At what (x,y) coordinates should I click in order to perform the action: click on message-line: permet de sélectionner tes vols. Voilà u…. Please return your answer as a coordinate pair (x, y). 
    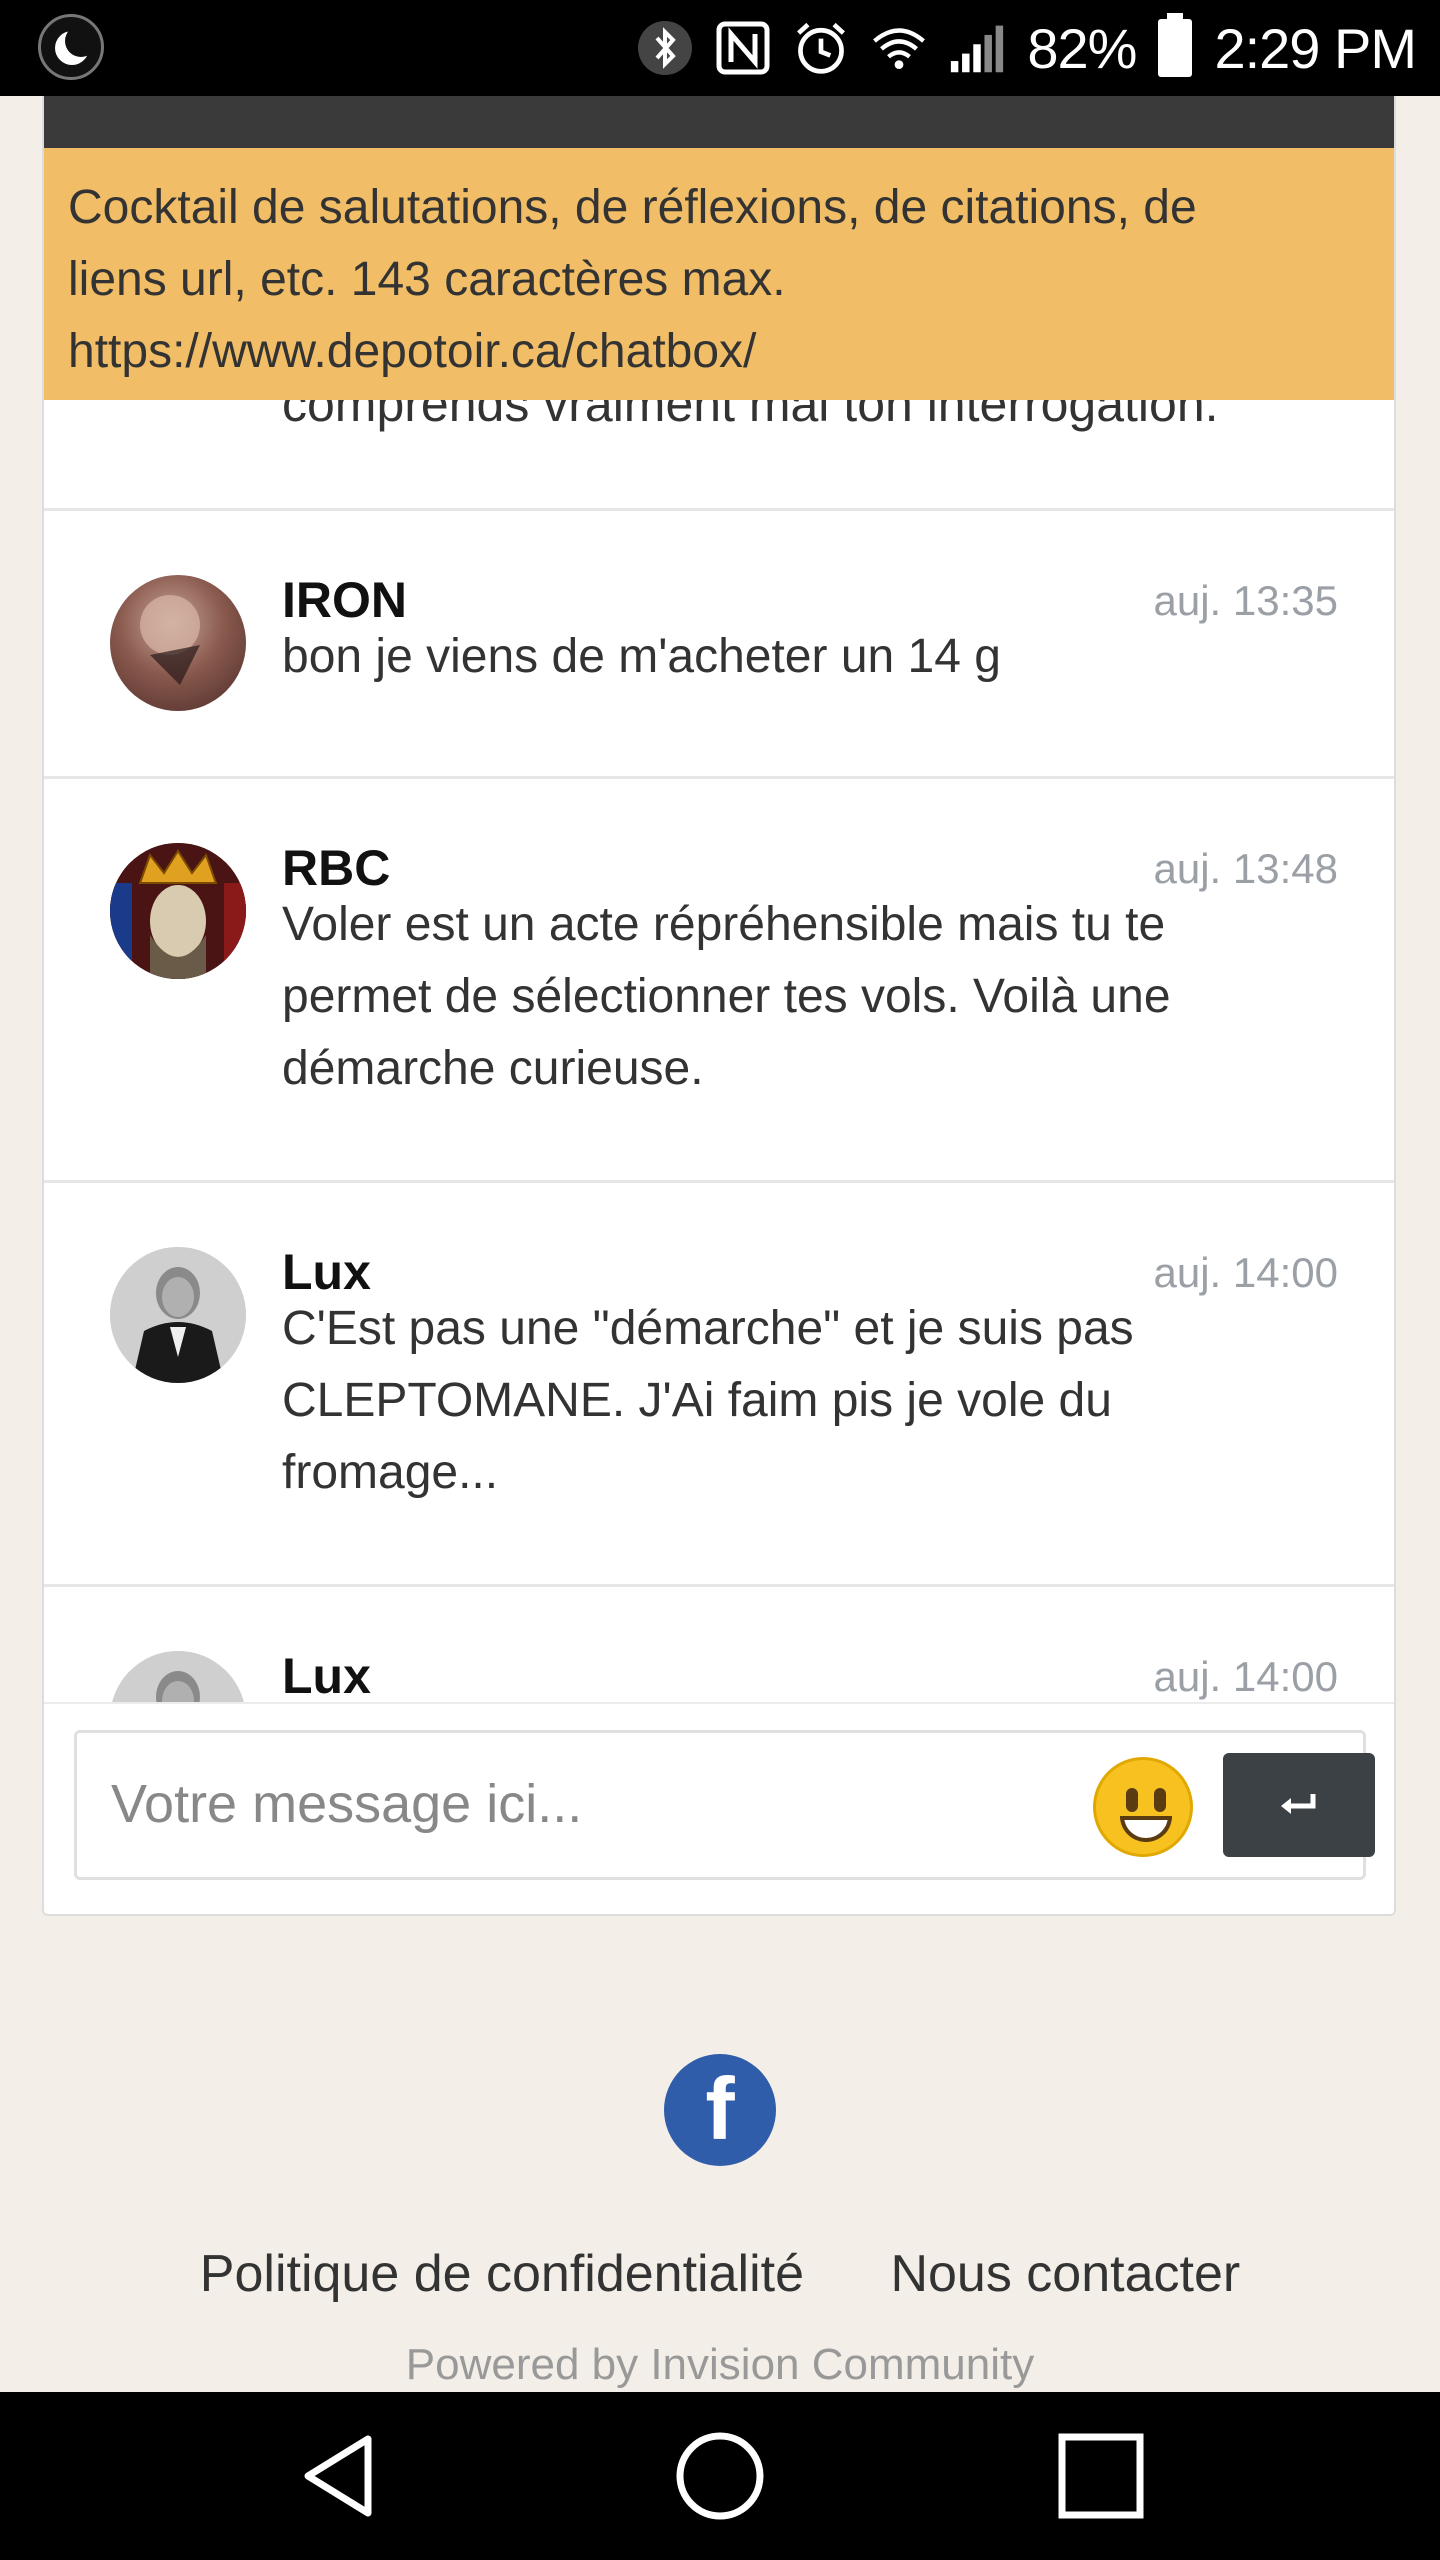
    Looking at the image, I should click on (726, 996).